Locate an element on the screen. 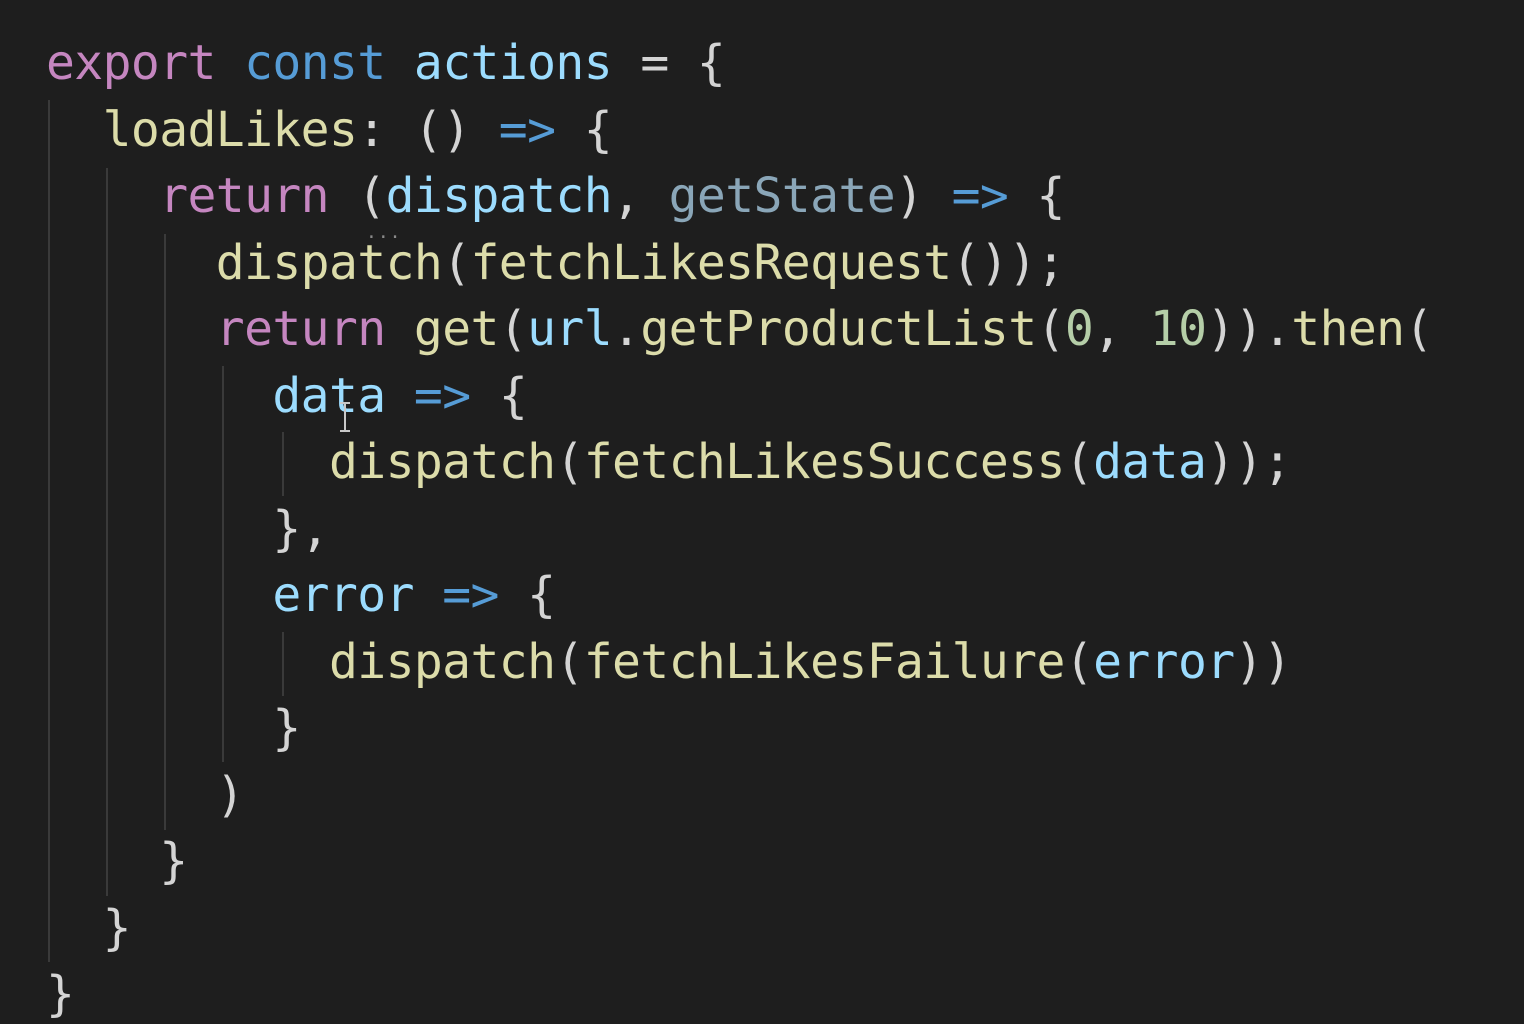 Image resolution: width=1524 pixels, height=1024 pixels. code-line: dispatch(fetchLikesSuccess(data)); is located at coordinates (739, 462).